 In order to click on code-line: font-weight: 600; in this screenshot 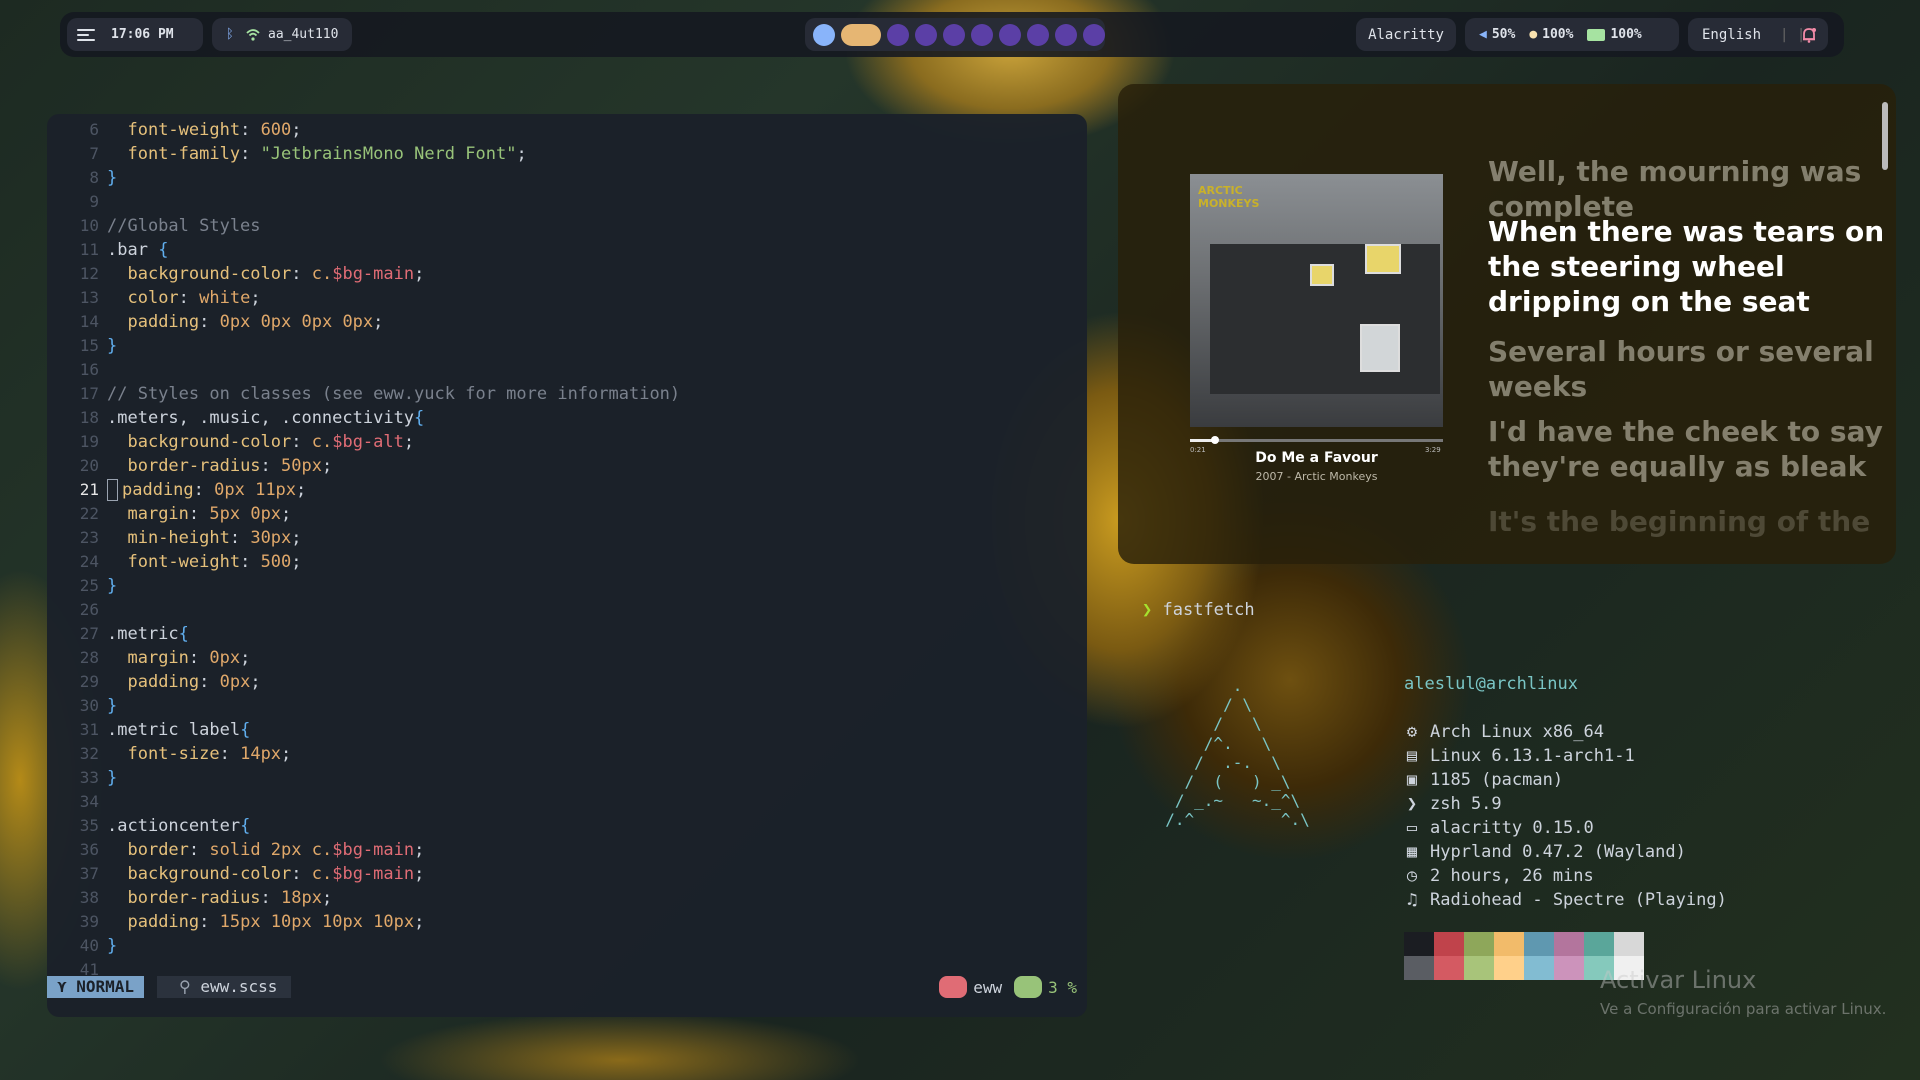, I will do `click(204, 130)`.